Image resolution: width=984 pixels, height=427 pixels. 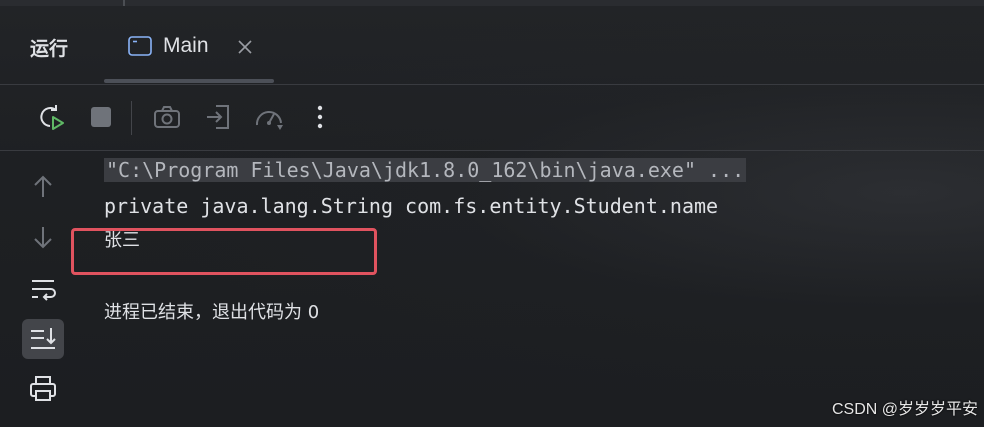 I want to click on scroll-to-end-icon, so click(x=43, y=338).